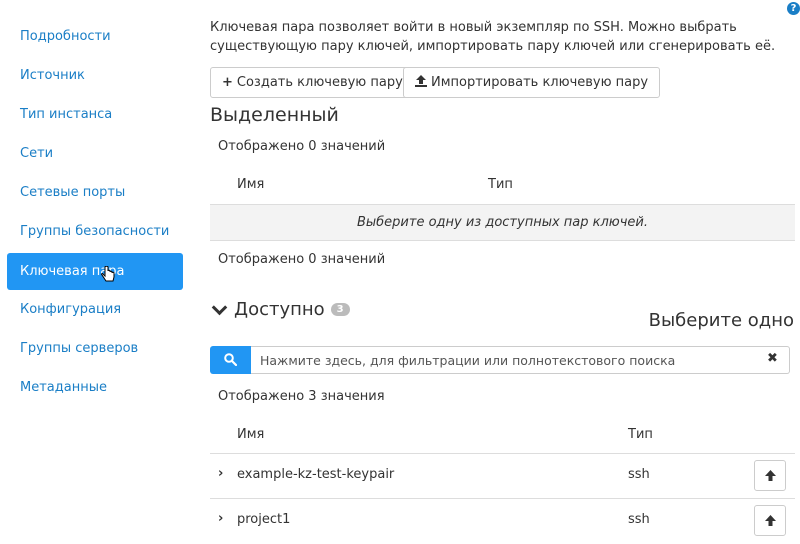  What do you see at coordinates (793, 8) in the screenshot?
I see `help-icon: ?` at bounding box center [793, 8].